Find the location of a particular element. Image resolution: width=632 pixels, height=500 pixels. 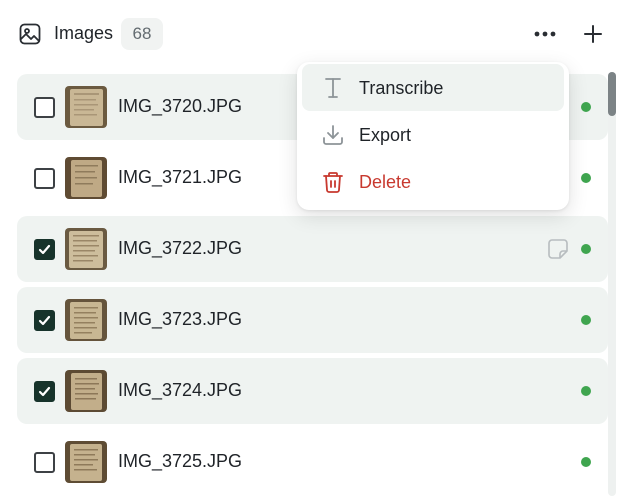

list-item: IMG_3723.JPG is located at coordinates (312, 320).